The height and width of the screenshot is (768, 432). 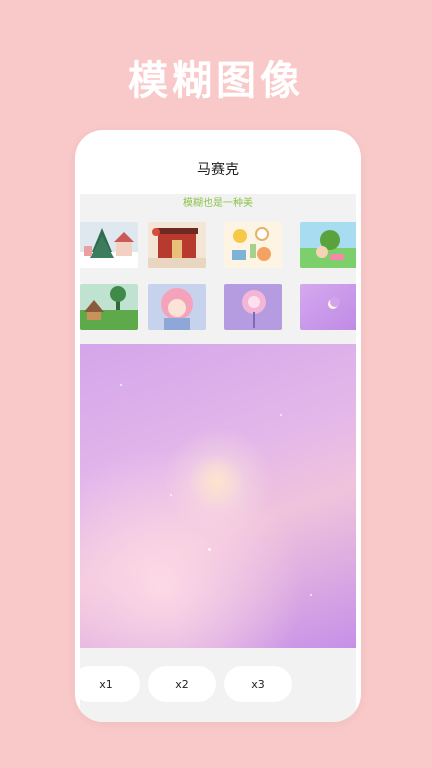 What do you see at coordinates (253, 245) in the screenshot?
I see `thumb-breakfast-table` at bounding box center [253, 245].